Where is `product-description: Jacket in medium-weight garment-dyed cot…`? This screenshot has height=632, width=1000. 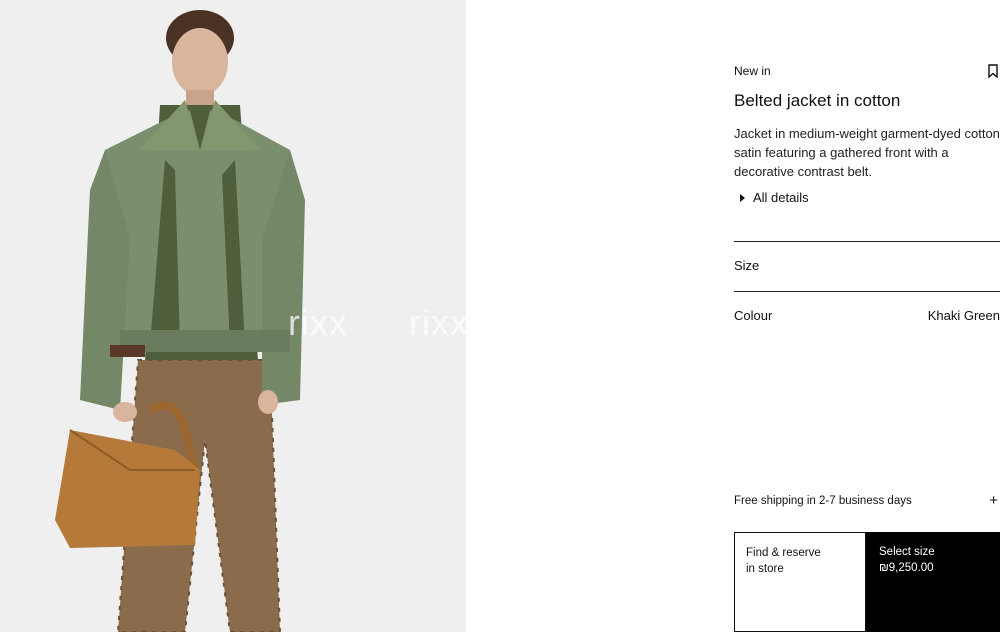
product-description: Jacket in medium-weight garment-dyed cot… is located at coordinates (867, 152).